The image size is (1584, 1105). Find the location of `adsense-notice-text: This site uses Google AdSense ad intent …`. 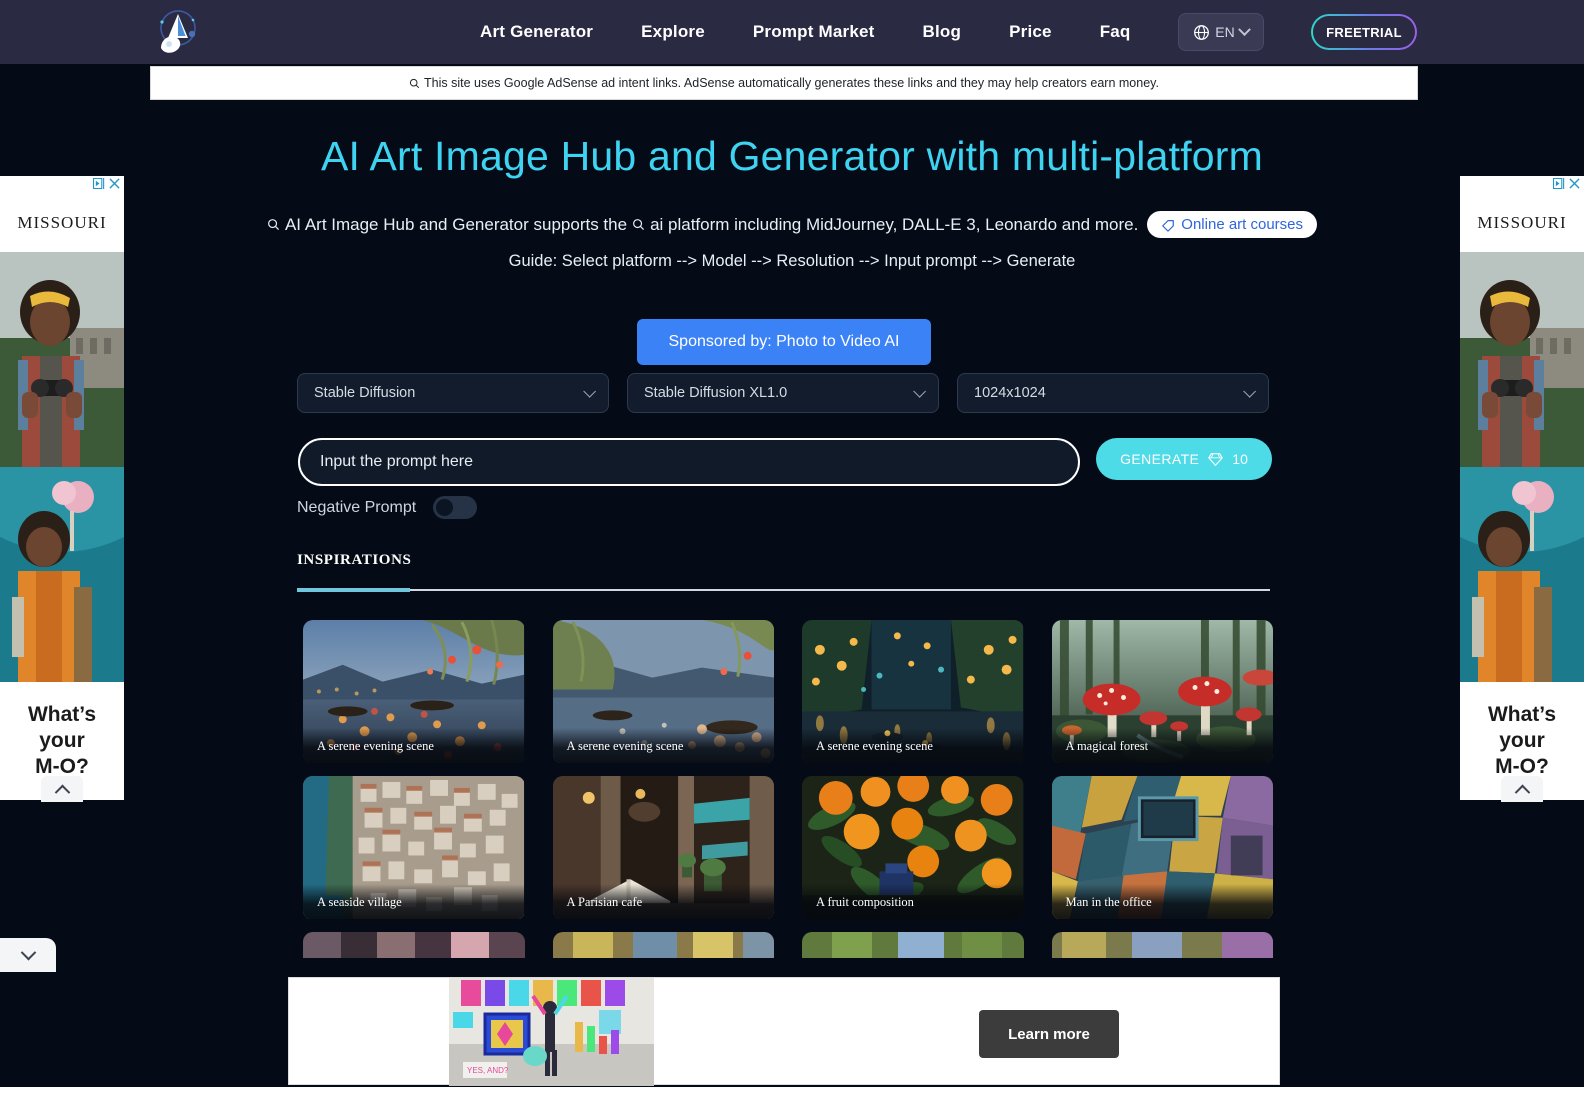

adsense-notice-text: This site uses Google AdSense ad intent … is located at coordinates (791, 83).